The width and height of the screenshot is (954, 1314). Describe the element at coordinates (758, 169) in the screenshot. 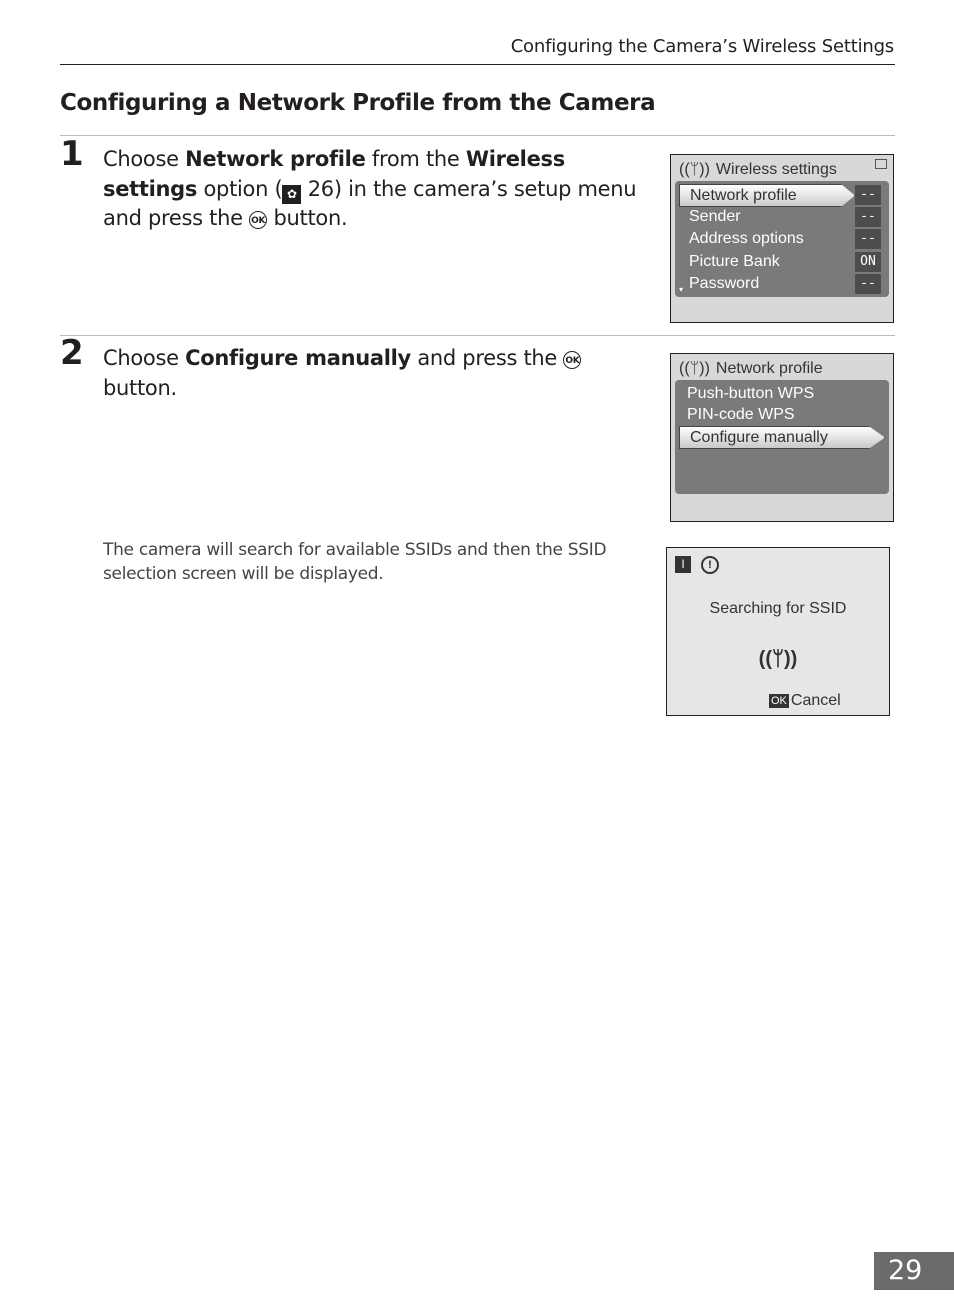

I see `screen-title: ((ᛘ)) Wireless settings` at that location.